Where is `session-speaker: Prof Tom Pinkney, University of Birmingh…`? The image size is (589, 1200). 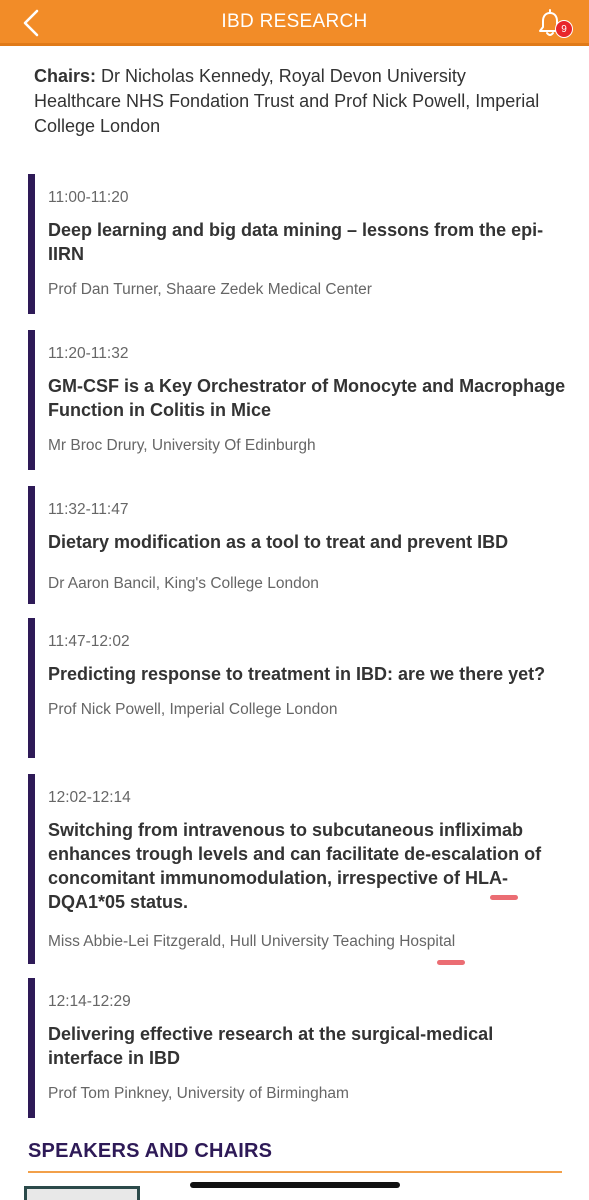 session-speaker: Prof Tom Pinkney, University of Birmingh… is located at coordinates (198, 1093).